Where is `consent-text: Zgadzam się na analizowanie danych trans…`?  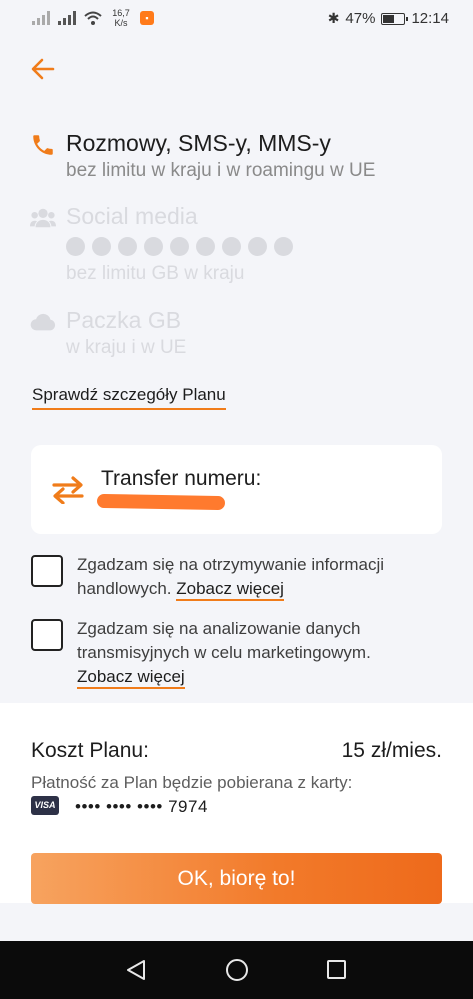
consent-text: Zgadzam się na analizowanie danych trans… is located at coordinates (249, 653).